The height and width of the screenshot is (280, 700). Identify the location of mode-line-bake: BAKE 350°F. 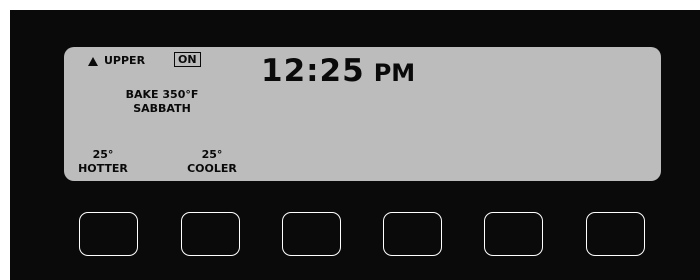
(162, 94).